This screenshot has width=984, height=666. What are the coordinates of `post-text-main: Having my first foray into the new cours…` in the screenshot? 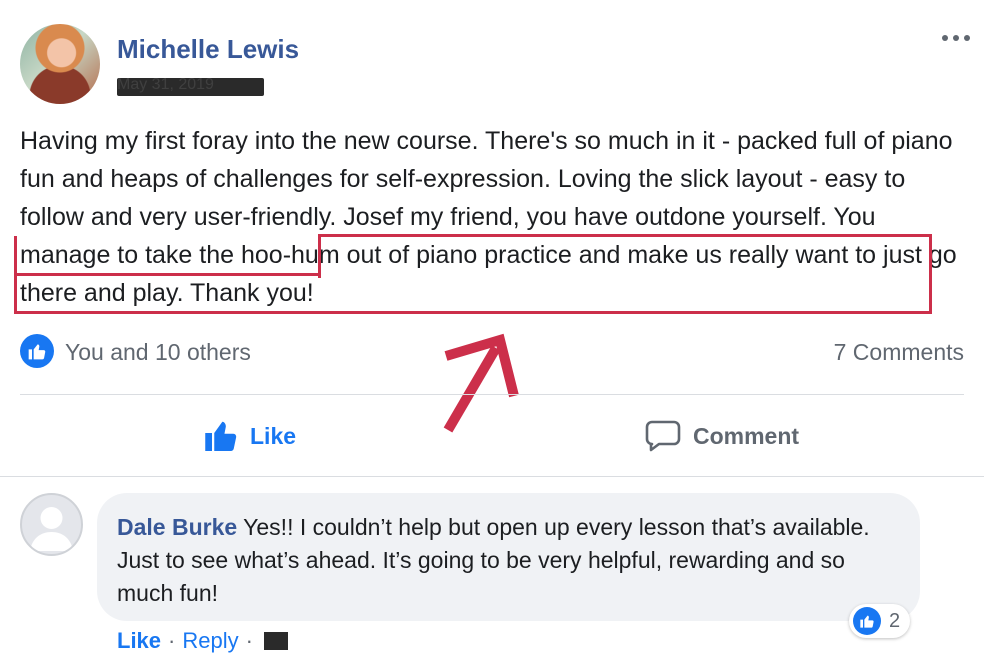 It's located at (486, 179).